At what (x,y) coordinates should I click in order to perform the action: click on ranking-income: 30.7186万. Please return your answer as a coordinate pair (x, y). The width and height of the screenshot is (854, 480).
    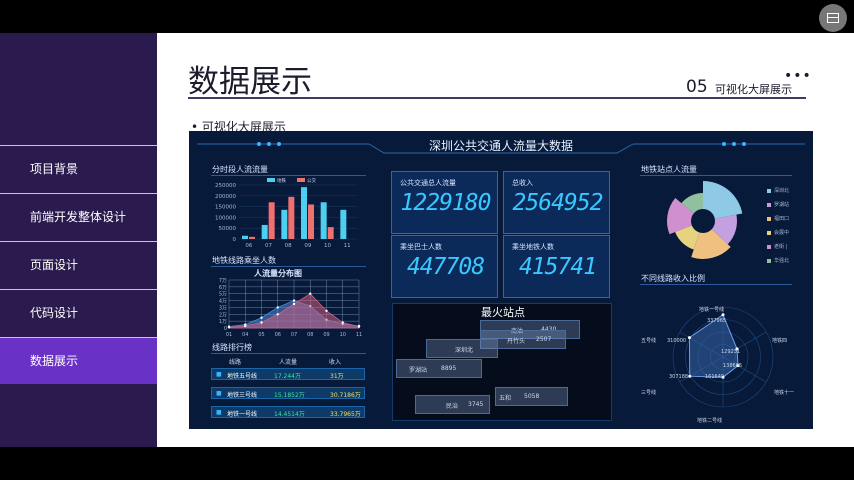
    Looking at the image, I should click on (345, 395).